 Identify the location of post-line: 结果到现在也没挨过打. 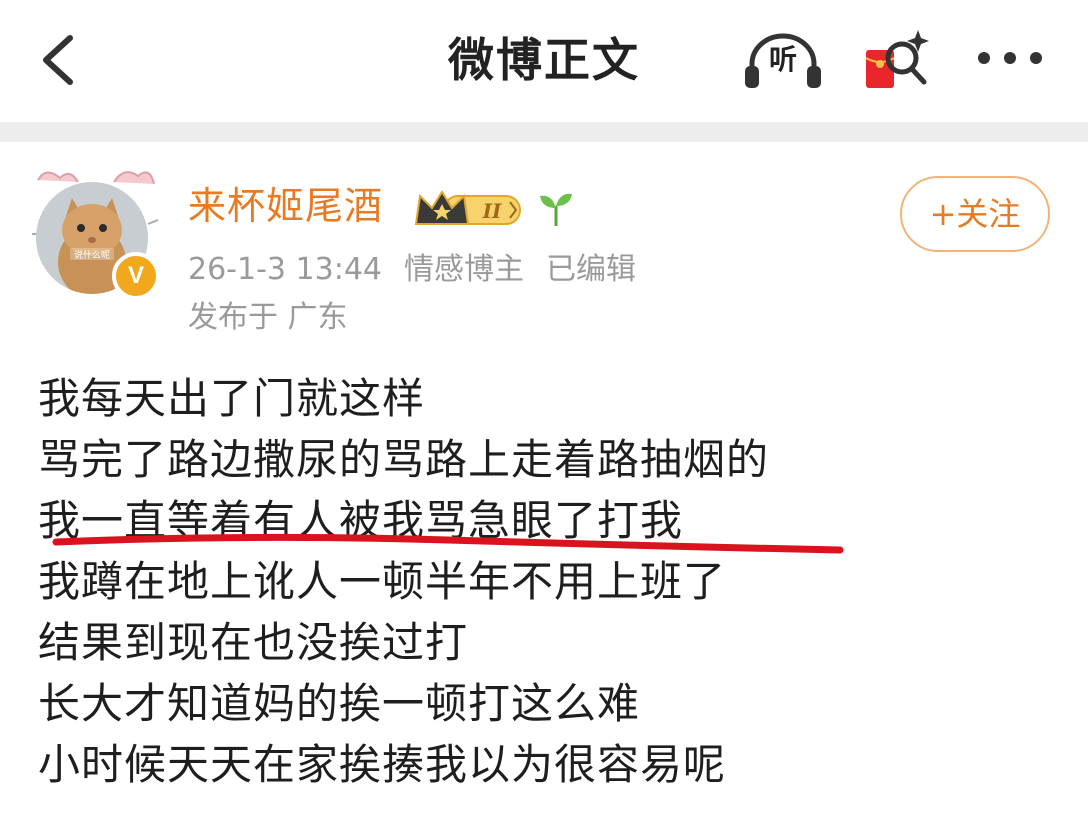
(253, 642).